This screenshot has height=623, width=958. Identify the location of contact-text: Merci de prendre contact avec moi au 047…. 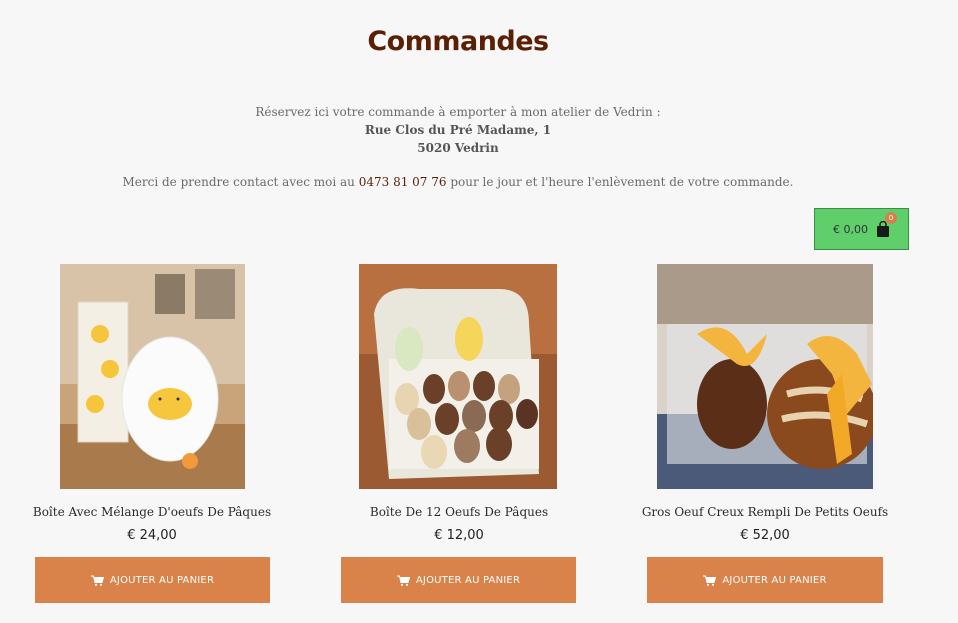
(458, 182).